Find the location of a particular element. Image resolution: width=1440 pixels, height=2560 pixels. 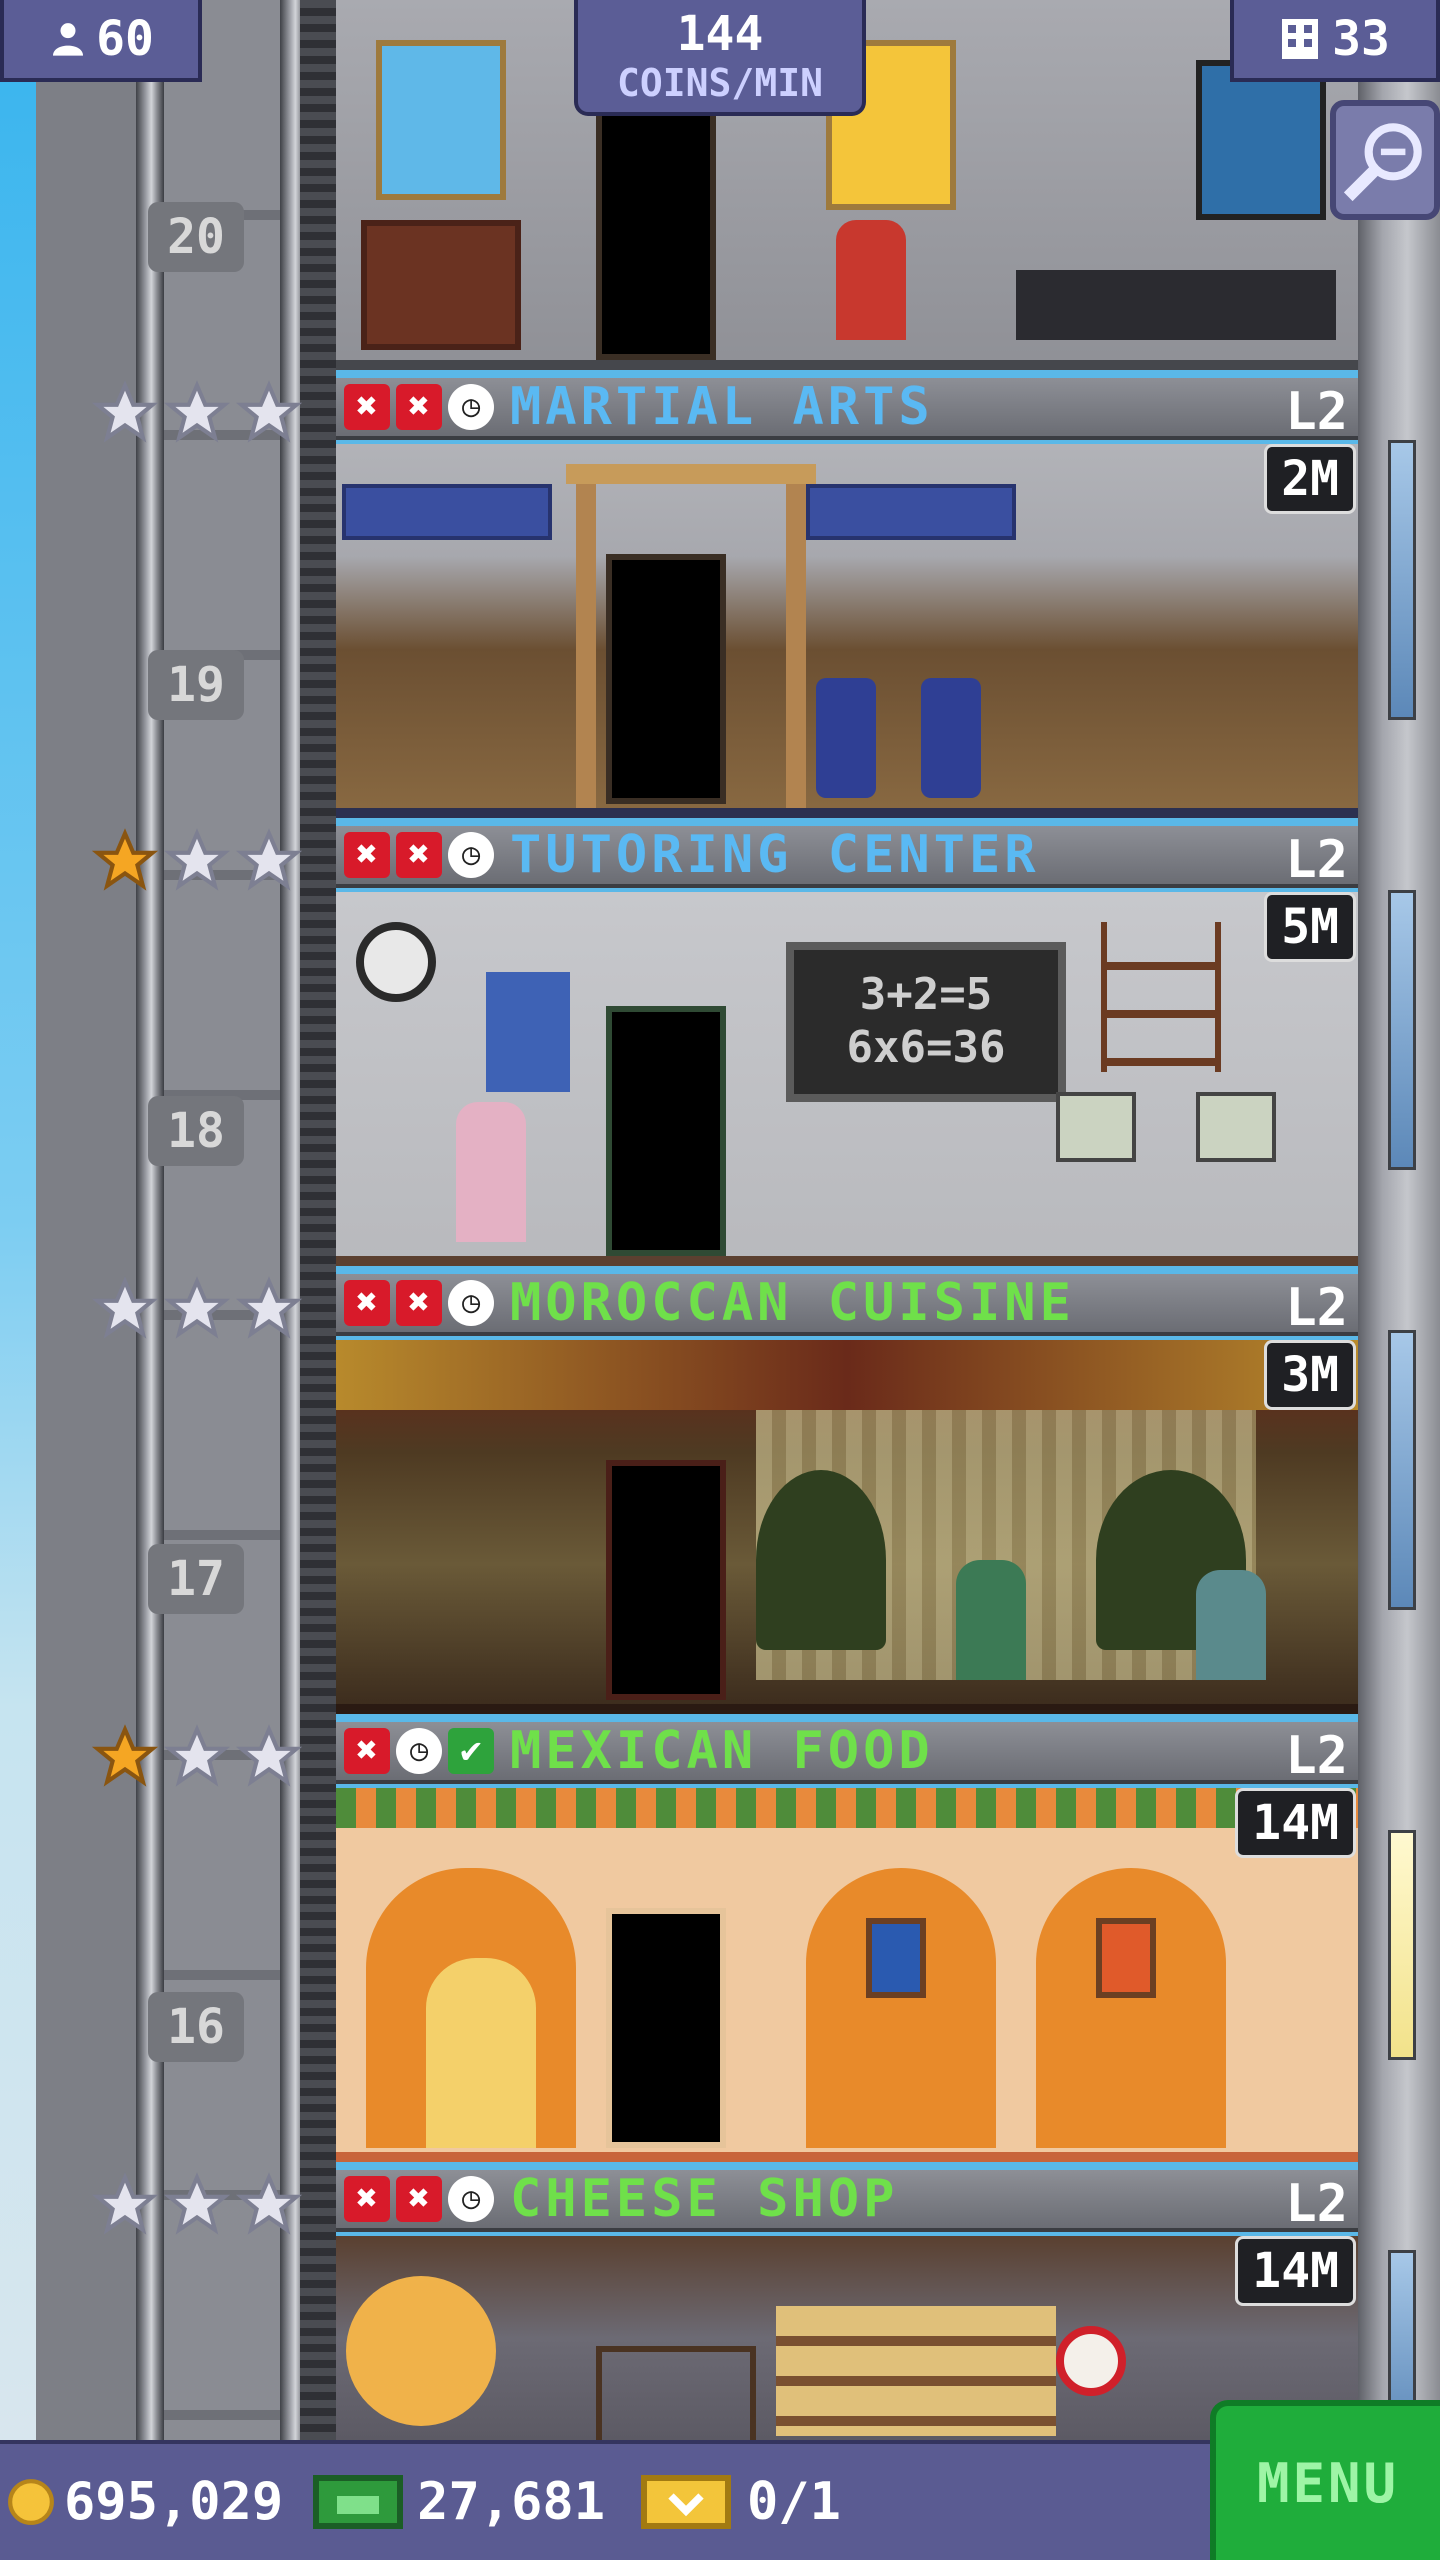

cheese-shelf is located at coordinates (916, 2371).